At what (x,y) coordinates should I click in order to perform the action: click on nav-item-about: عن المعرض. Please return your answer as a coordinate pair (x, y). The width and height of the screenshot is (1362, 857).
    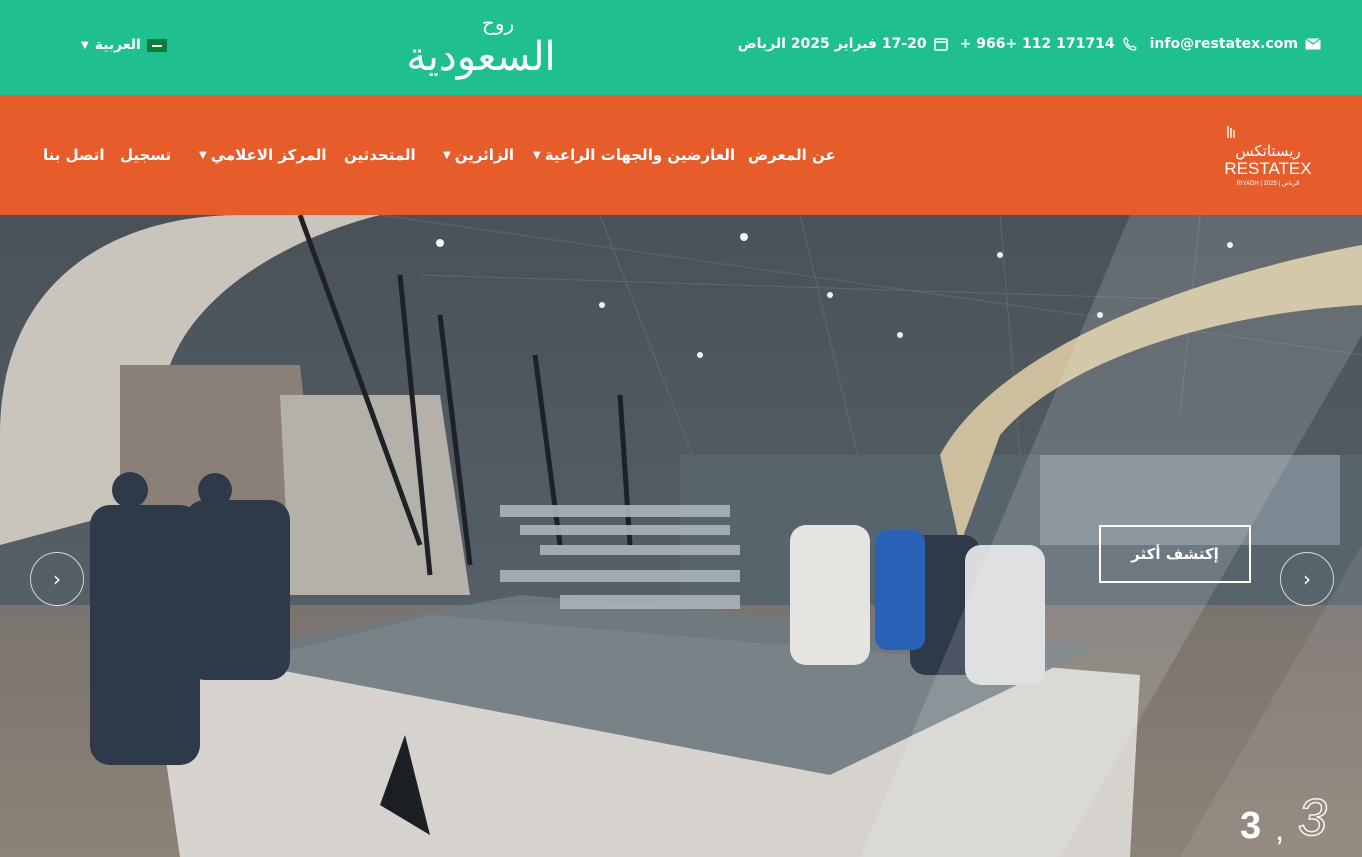
    Looking at the image, I should click on (792, 155).